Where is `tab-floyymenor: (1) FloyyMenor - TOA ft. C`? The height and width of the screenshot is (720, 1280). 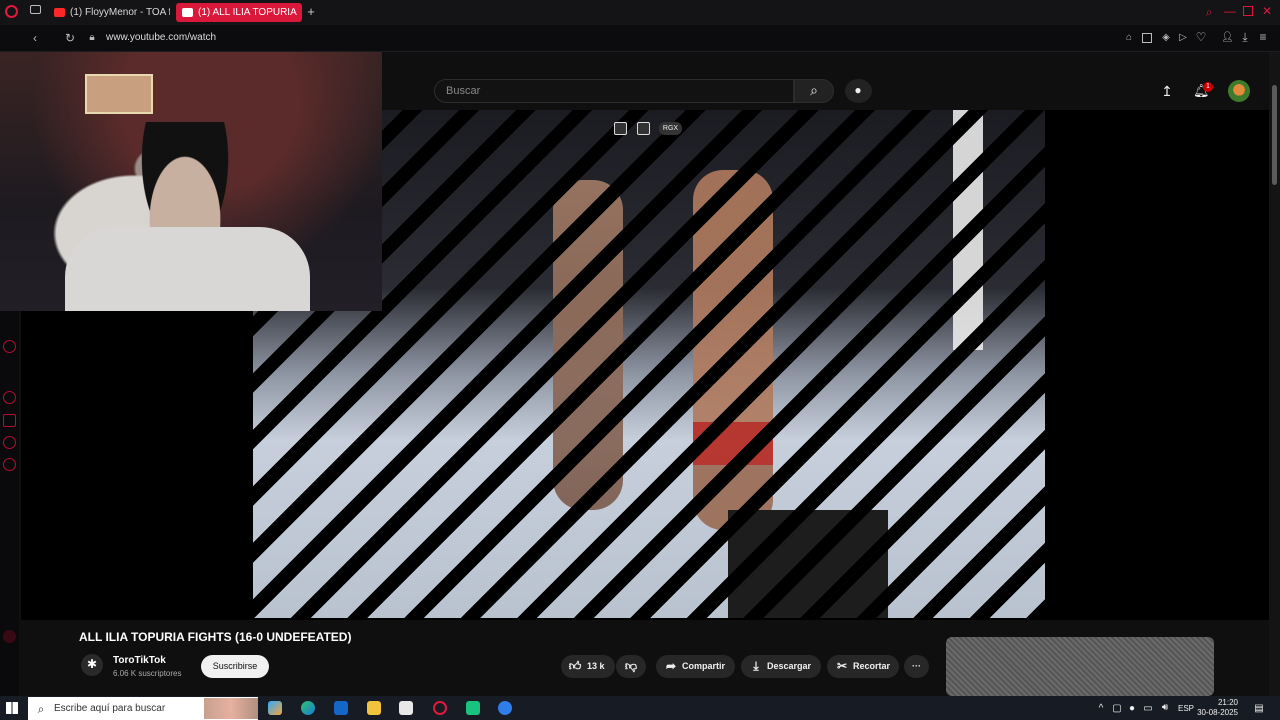
tab-floyymenor: (1) FloyyMenor - TOA ft. C is located at coordinates (109, 12).